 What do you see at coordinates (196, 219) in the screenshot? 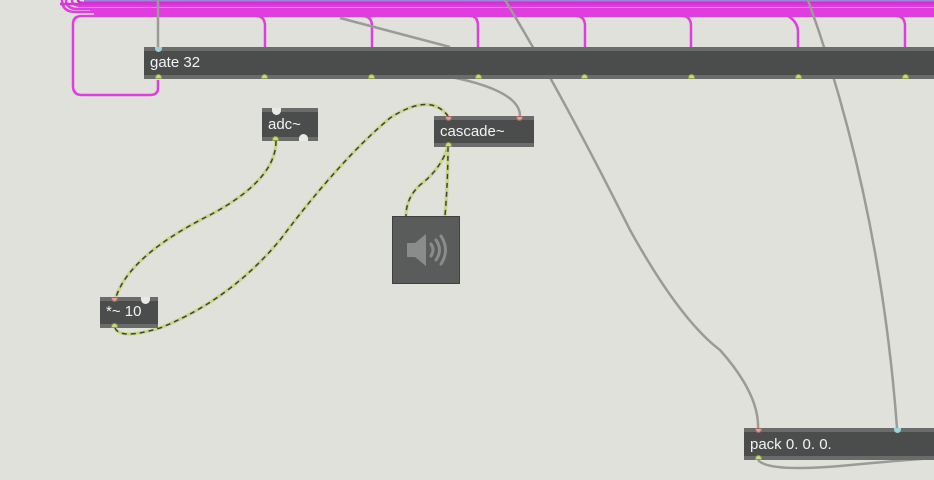
I see `signal-adc-to-mult` at bounding box center [196, 219].